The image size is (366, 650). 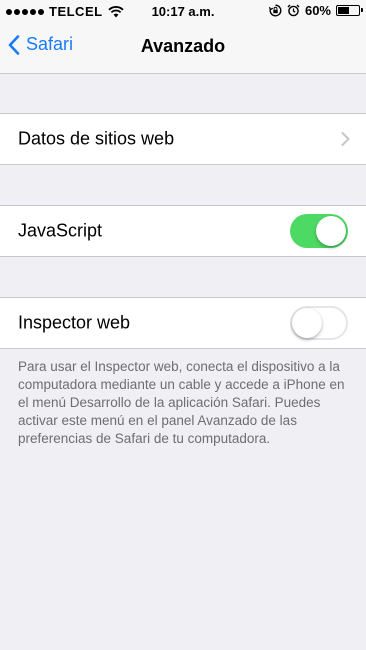 What do you see at coordinates (293, 10) in the screenshot?
I see `alarm-icon` at bounding box center [293, 10].